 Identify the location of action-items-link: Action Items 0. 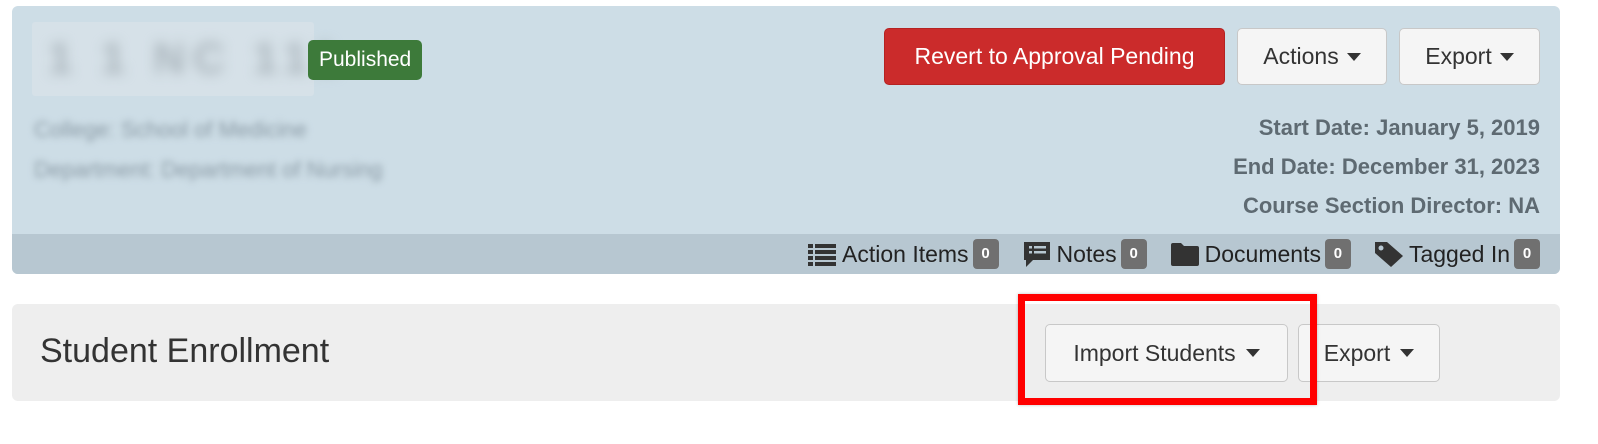
(902, 254).